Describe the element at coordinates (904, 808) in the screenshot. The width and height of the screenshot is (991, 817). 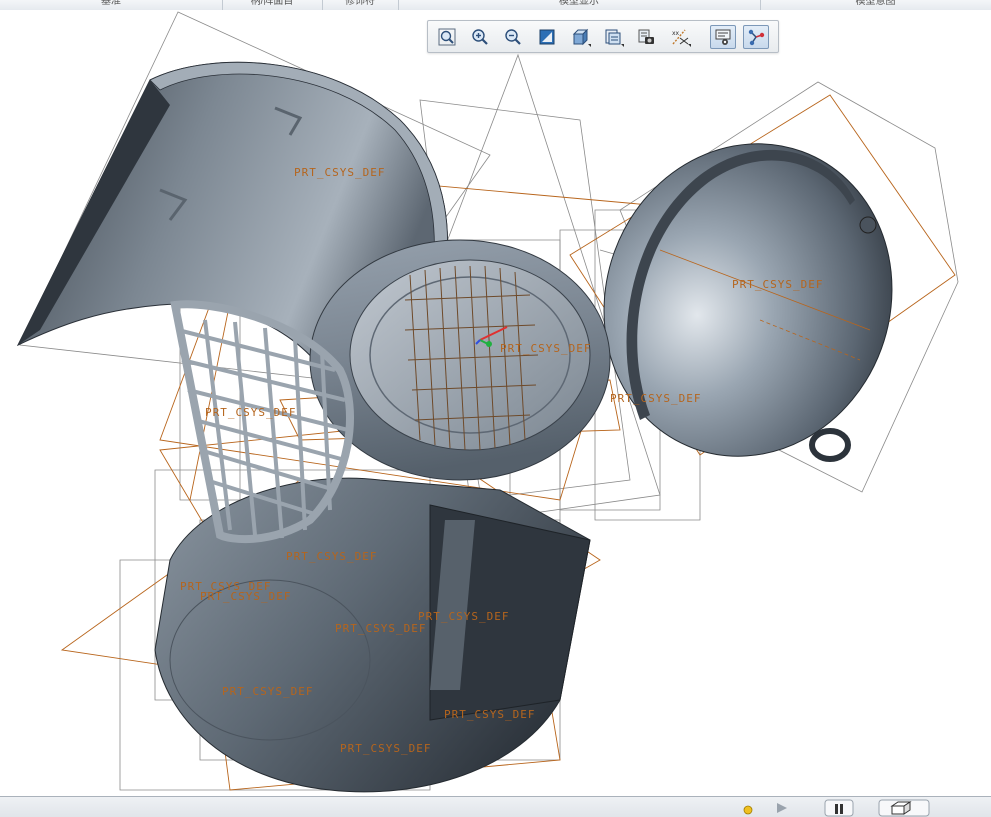
I see `selection-filter-icon` at that location.